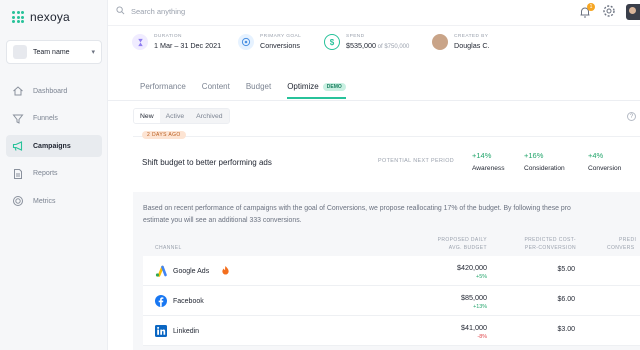  What do you see at coordinates (480, 307) in the screenshot?
I see `budget-delta: +13%` at bounding box center [480, 307].